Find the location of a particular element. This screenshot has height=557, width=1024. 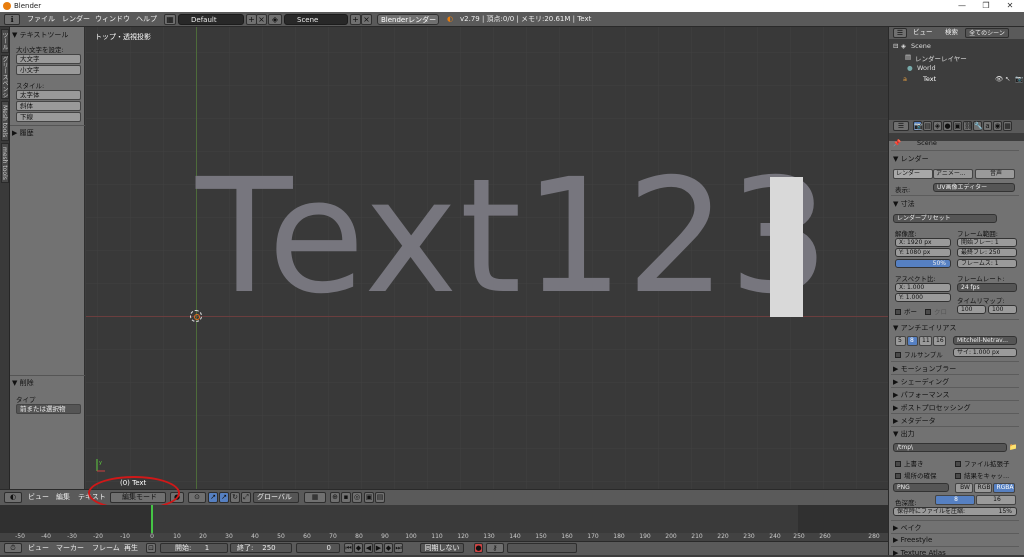

opengl-render-icon: ▤ is located at coordinates (380, 497).